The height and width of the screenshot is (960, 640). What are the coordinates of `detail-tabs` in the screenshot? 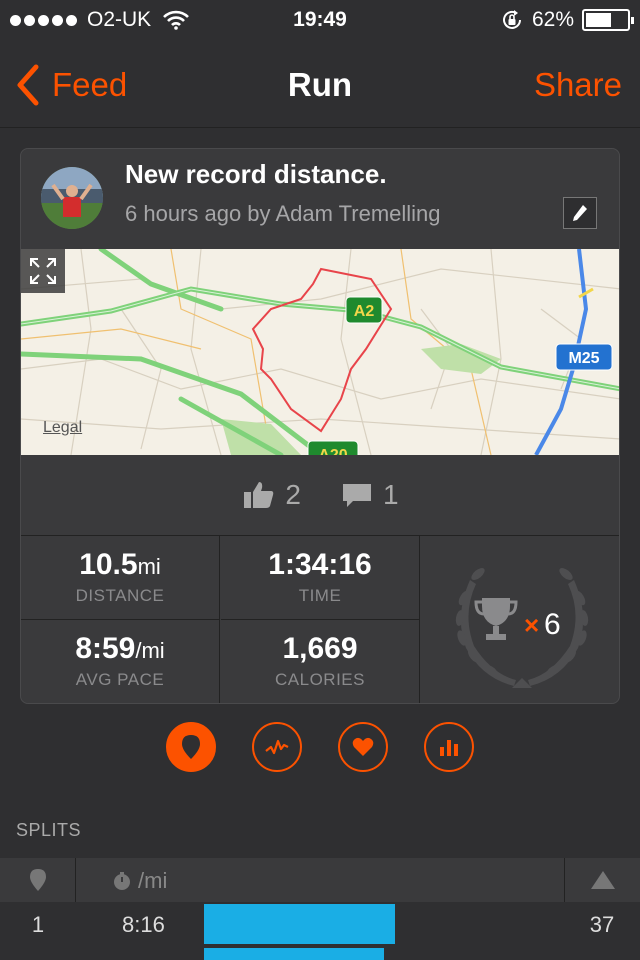 It's located at (320, 748).